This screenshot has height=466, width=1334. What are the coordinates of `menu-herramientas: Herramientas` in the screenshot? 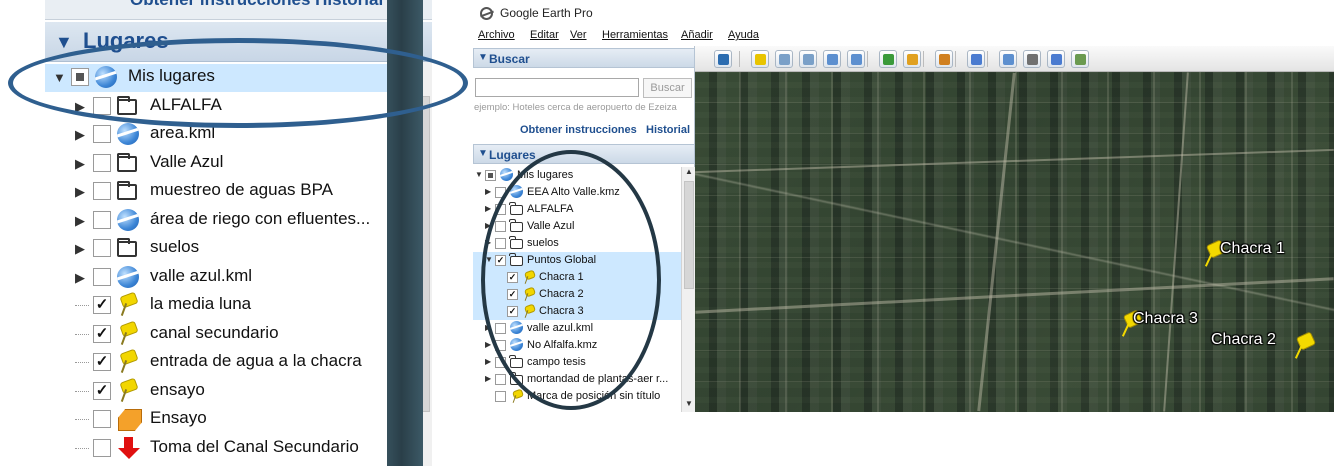 It's located at (635, 35).